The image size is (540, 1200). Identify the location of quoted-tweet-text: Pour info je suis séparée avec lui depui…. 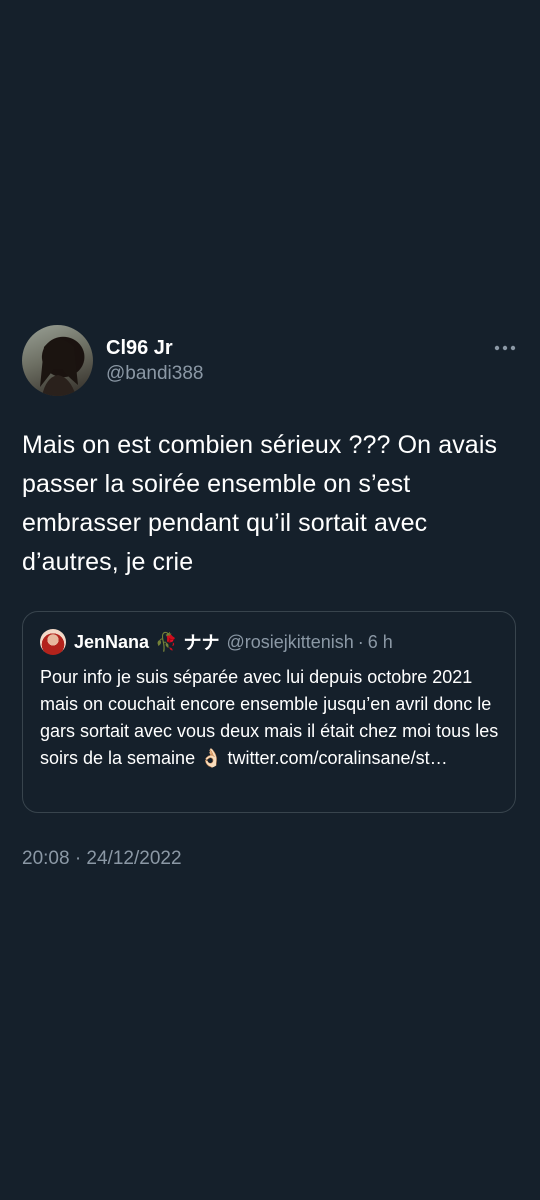
(269, 717).